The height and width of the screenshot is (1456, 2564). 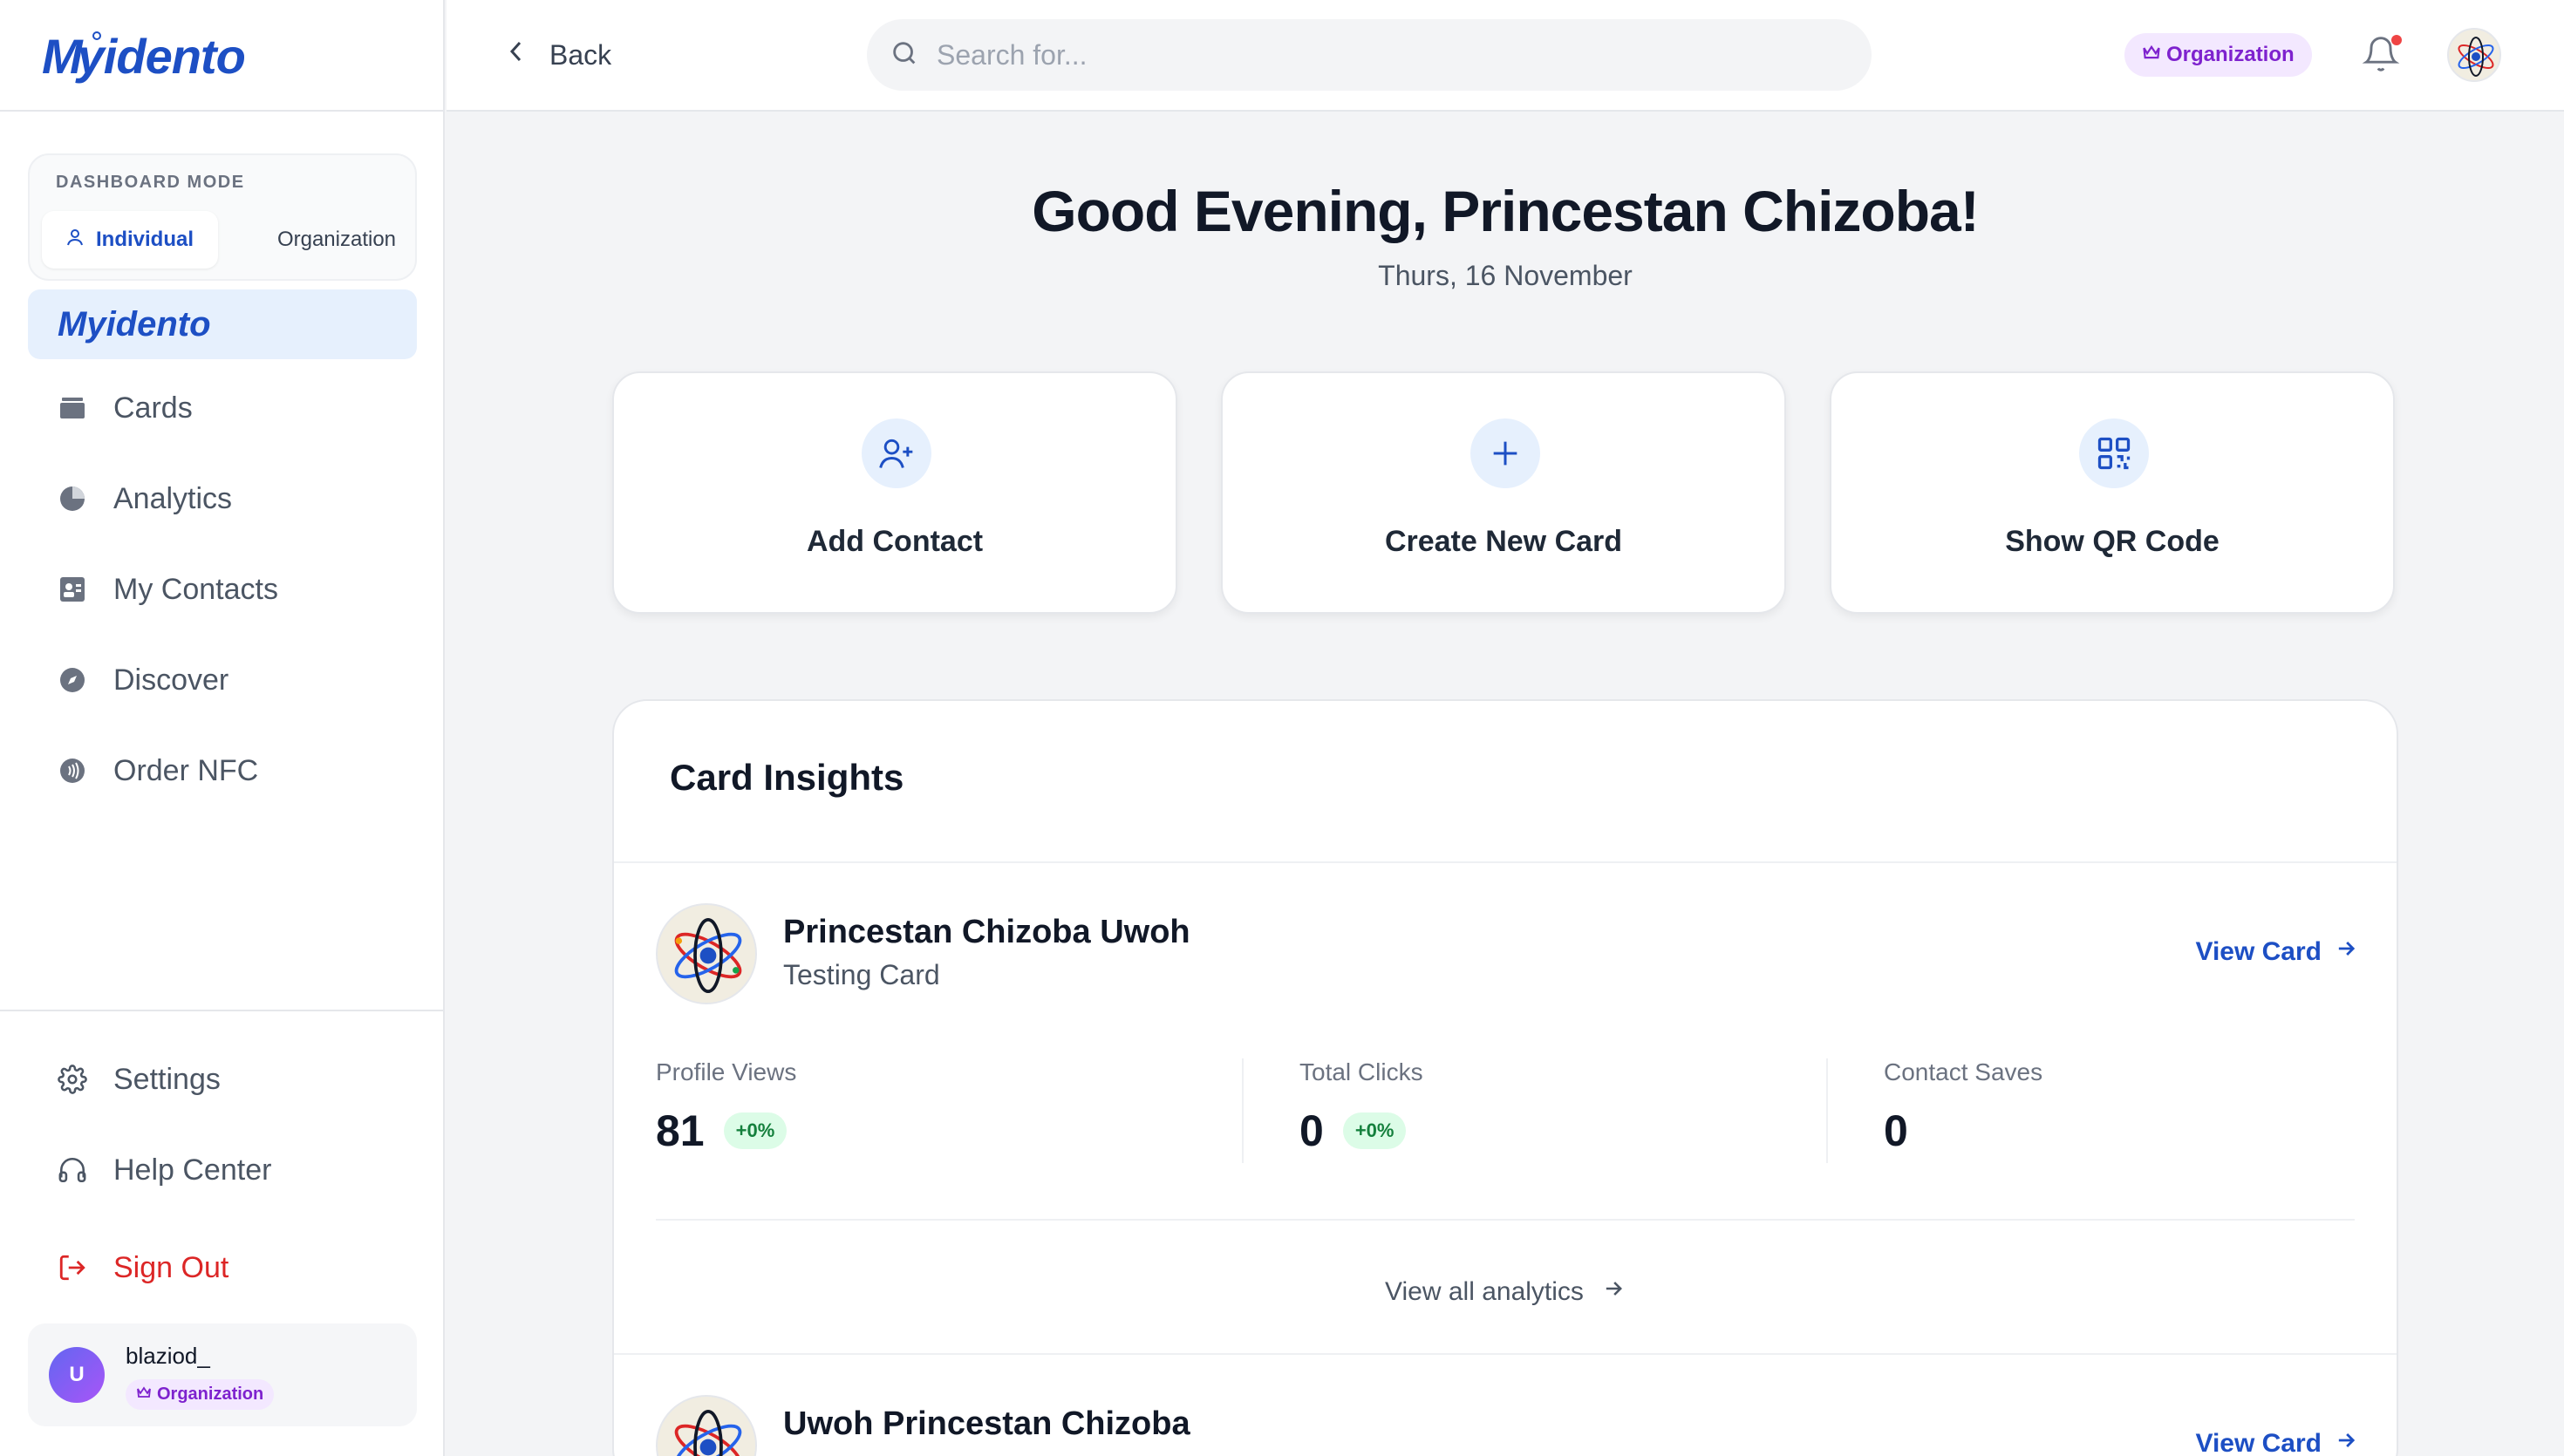 I want to click on logo-letter: M, so click(x=62, y=56).